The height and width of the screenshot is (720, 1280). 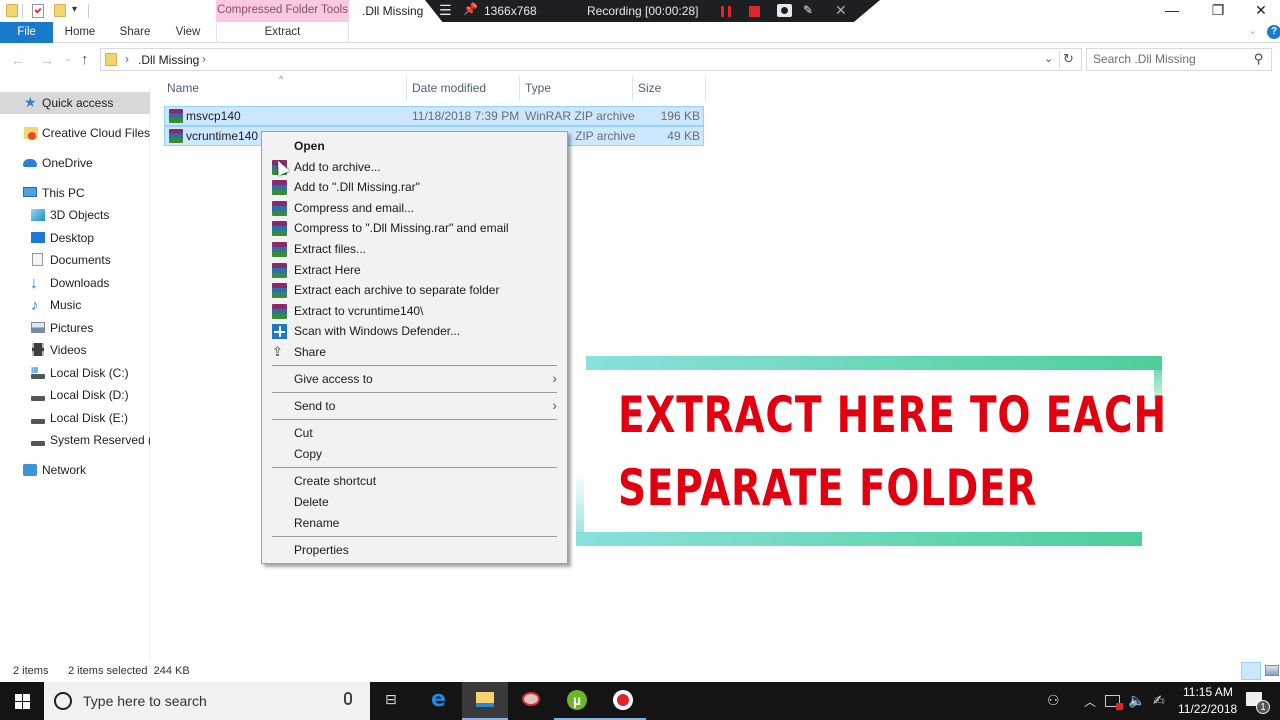 What do you see at coordinates (75, 305) in the screenshot?
I see `sidebar-item-music: ♪ Music` at bounding box center [75, 305].